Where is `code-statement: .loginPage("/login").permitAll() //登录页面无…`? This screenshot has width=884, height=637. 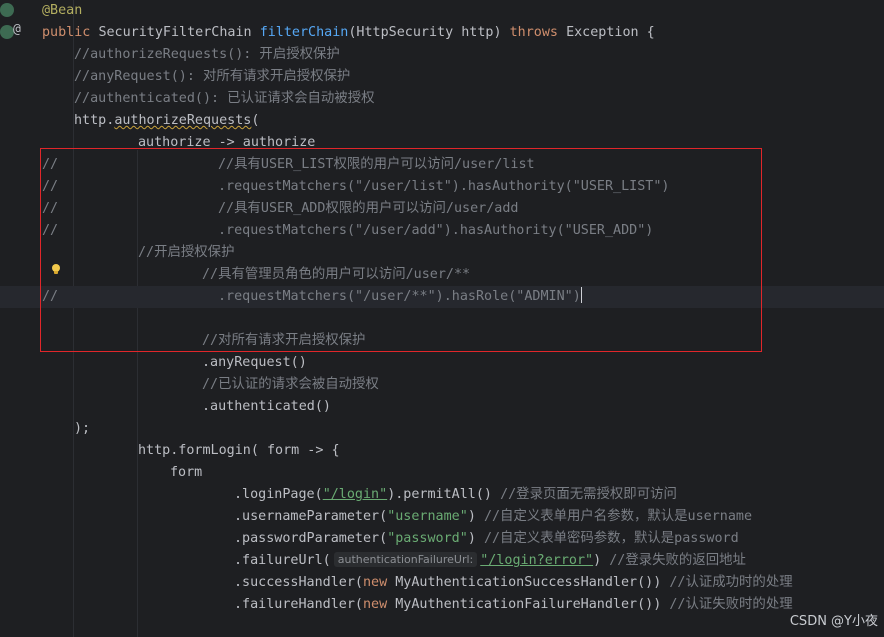 code-statement: .loginPage("/login").permitAll() //登录页面无… is located at coordinates (455, 495).